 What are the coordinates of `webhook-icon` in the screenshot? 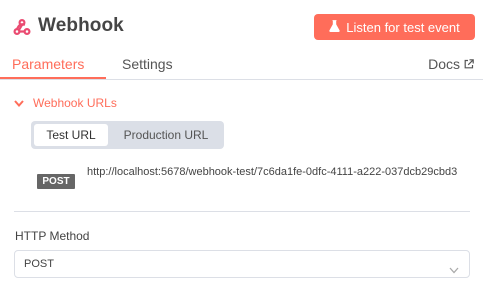 It's located at (22, 27).